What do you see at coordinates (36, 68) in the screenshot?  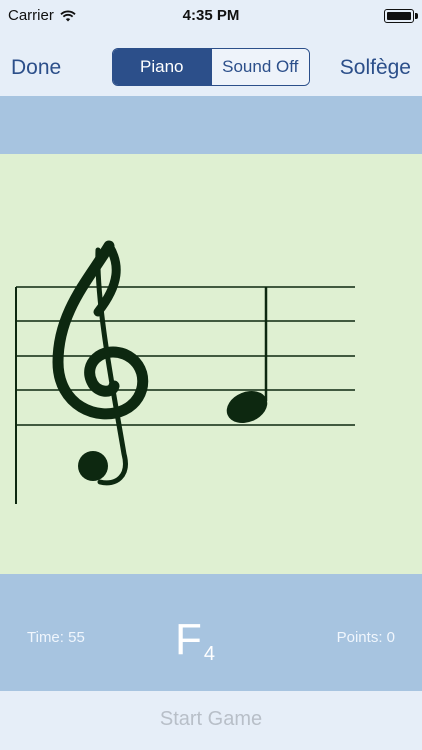 I see `done-button: Done` at bounding box center [36, 68].